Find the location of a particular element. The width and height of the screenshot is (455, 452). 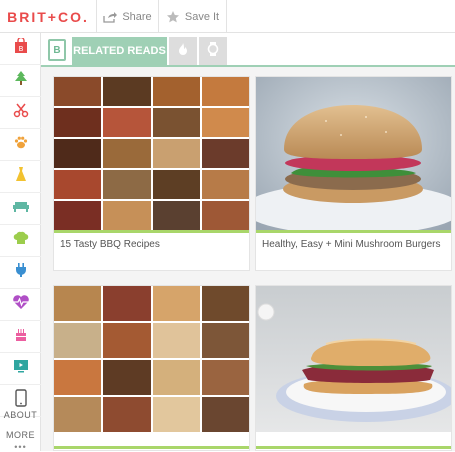

tab-bar: B RELATED READS is located at coordinates (248, 50).